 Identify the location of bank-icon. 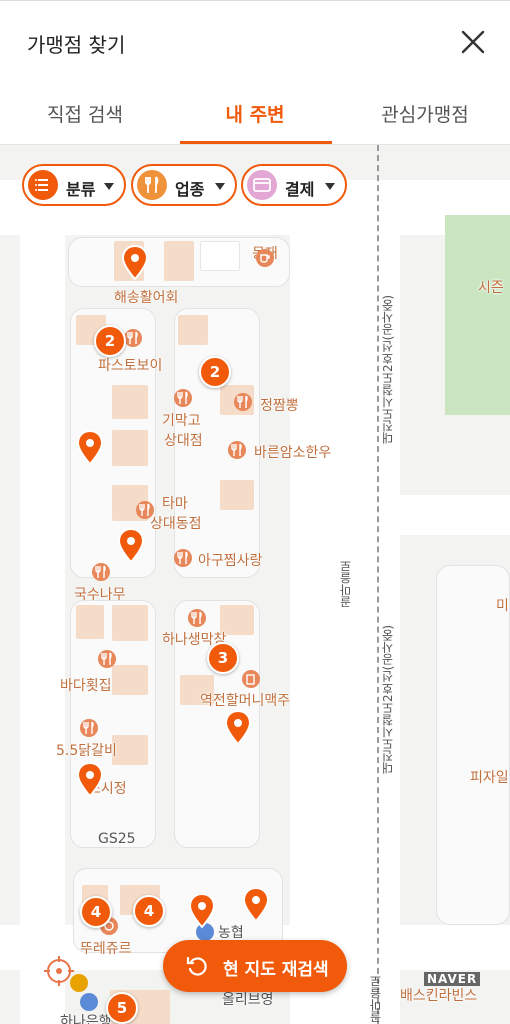
(89, 1002).